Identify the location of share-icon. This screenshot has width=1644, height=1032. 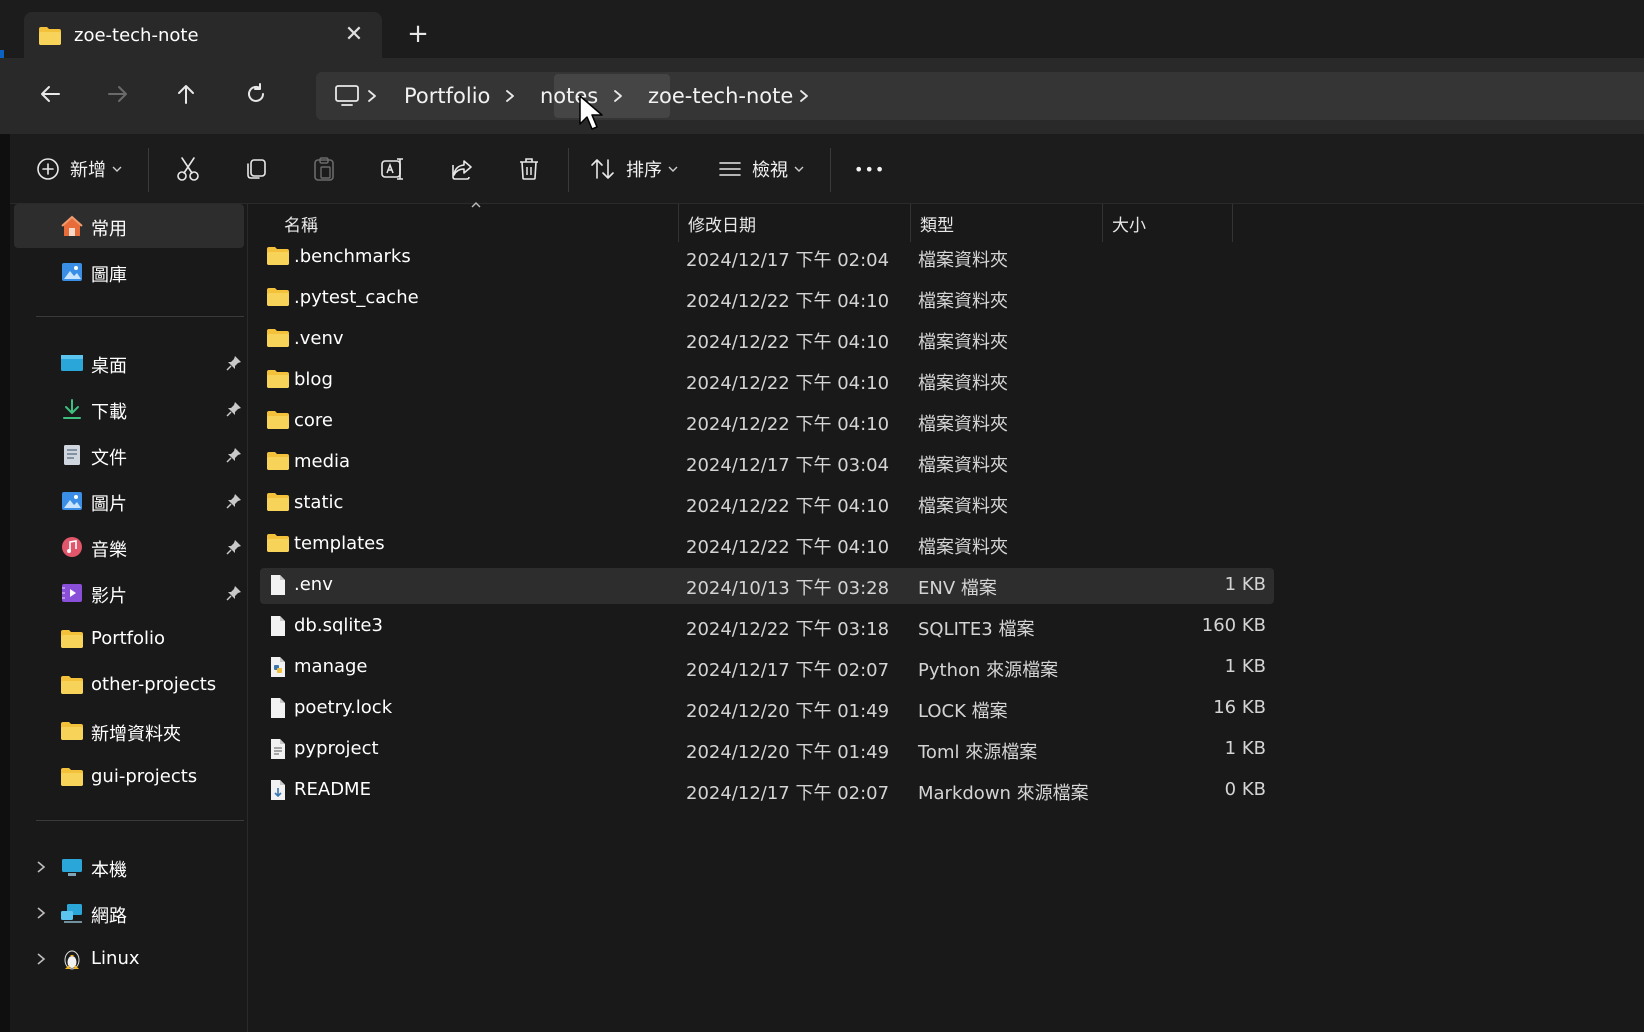
(462, 170).